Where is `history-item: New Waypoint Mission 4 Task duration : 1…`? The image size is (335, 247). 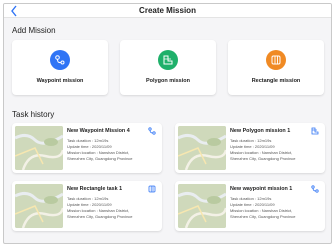 history-item: New Waypoint Mission 4 Task duration : 1… is located at coordinates (87, 148).